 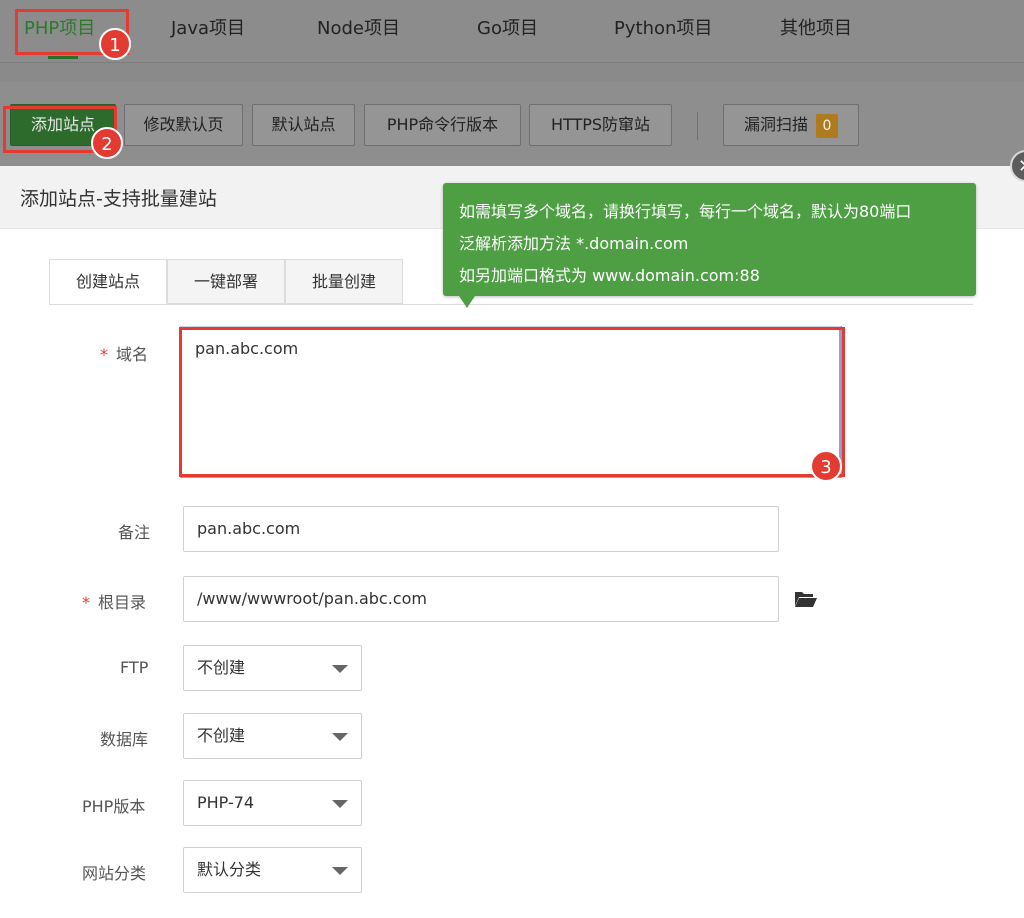 What do you see at coordinates (574, 243) in the screenshot?
I see `tooltip-line-wildcard: 泛解析添加方法 *.domain.com` at bounding box center [574, 243].